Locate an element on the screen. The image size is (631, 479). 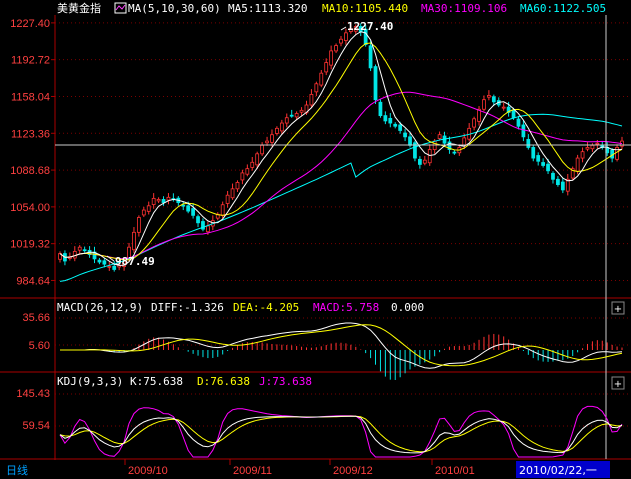
y-tick-label: 1088.68 is located at coordinates (30, 171).